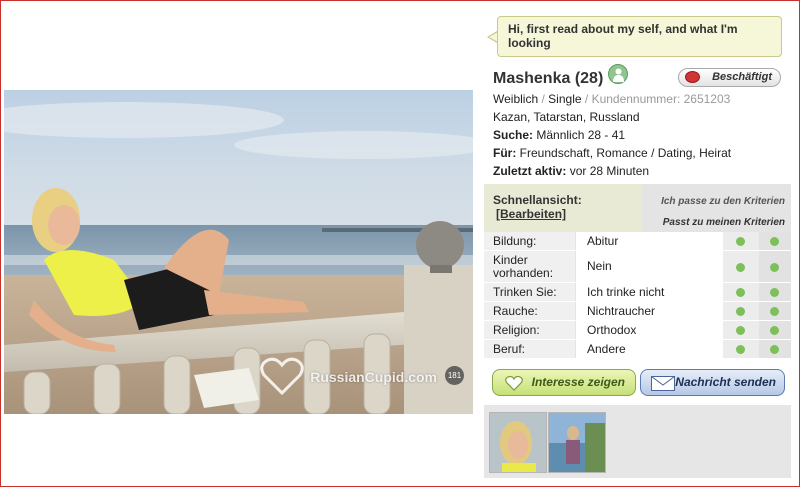 The image size is (800, 487). I want to click on edit-quickview-link: [Bearbeiten], so click(567, 214).